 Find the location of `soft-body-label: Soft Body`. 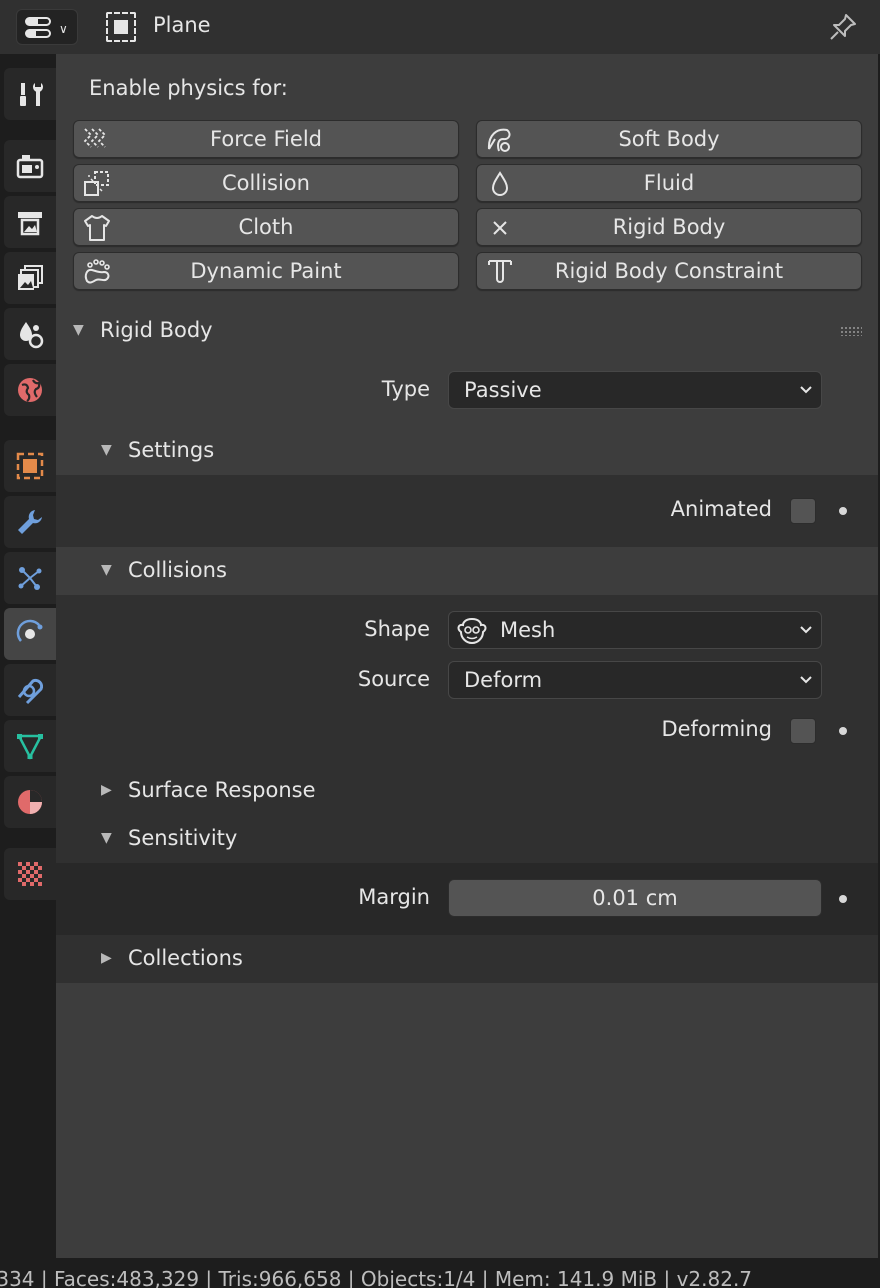

soft-body-label: Soft Body is located at coordinates (669, 139).